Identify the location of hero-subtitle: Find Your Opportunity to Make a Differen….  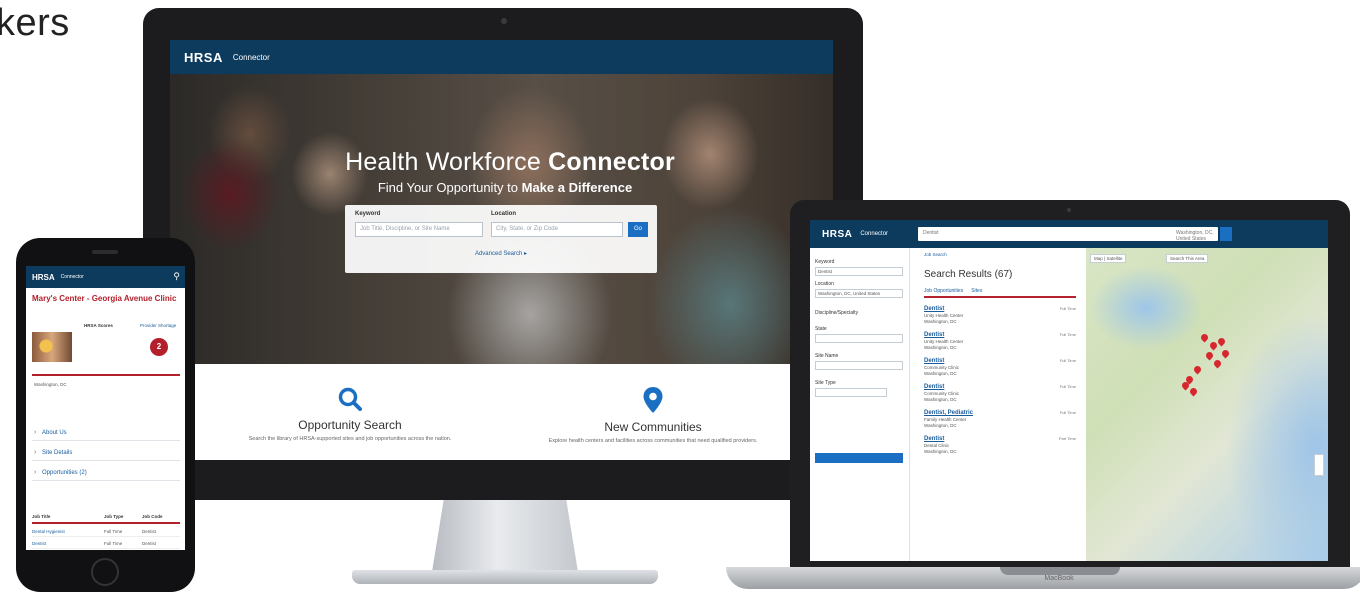
(505, 187).